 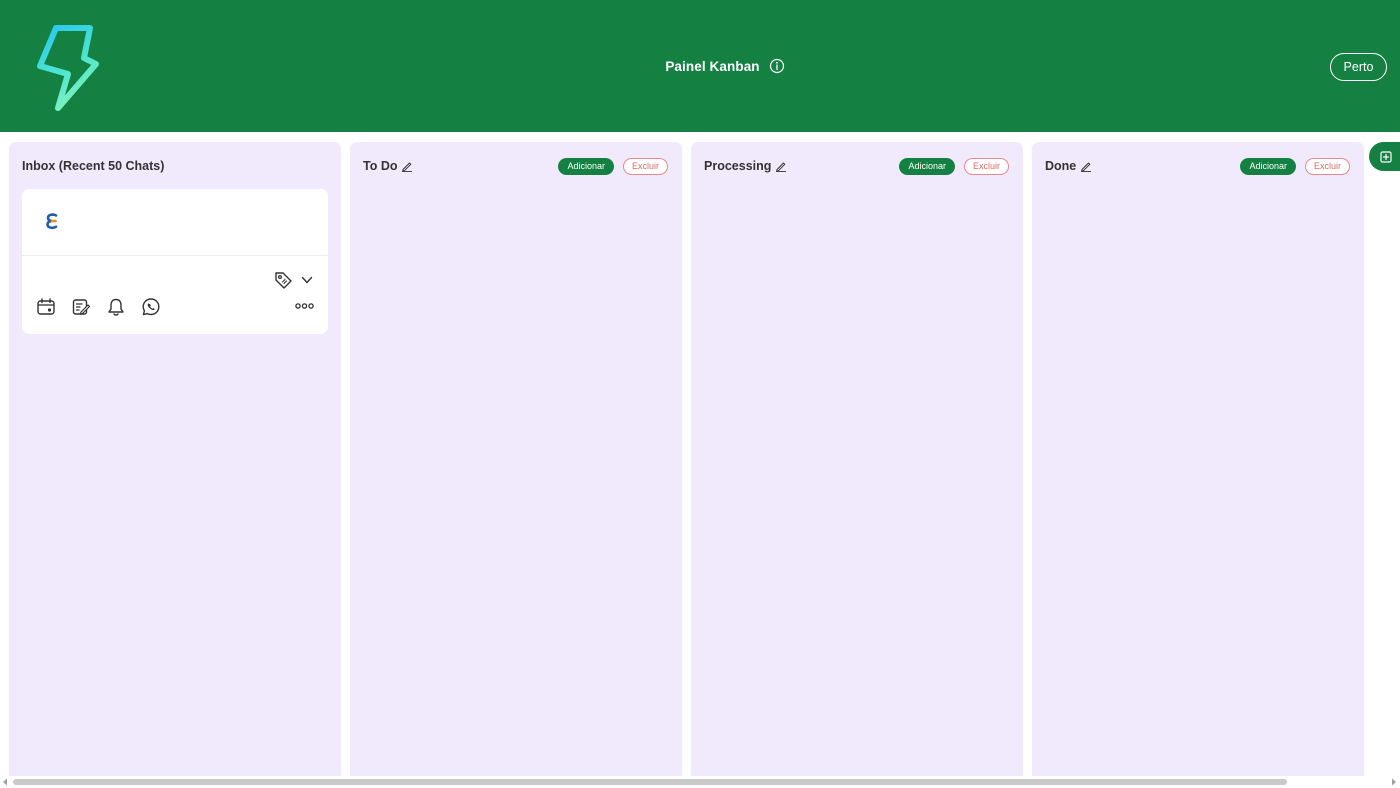 What do you see at coordinates (5, 782) in the screenshot?
I see `scroll-left-arrow-icon` at bounding box center [5, 782].